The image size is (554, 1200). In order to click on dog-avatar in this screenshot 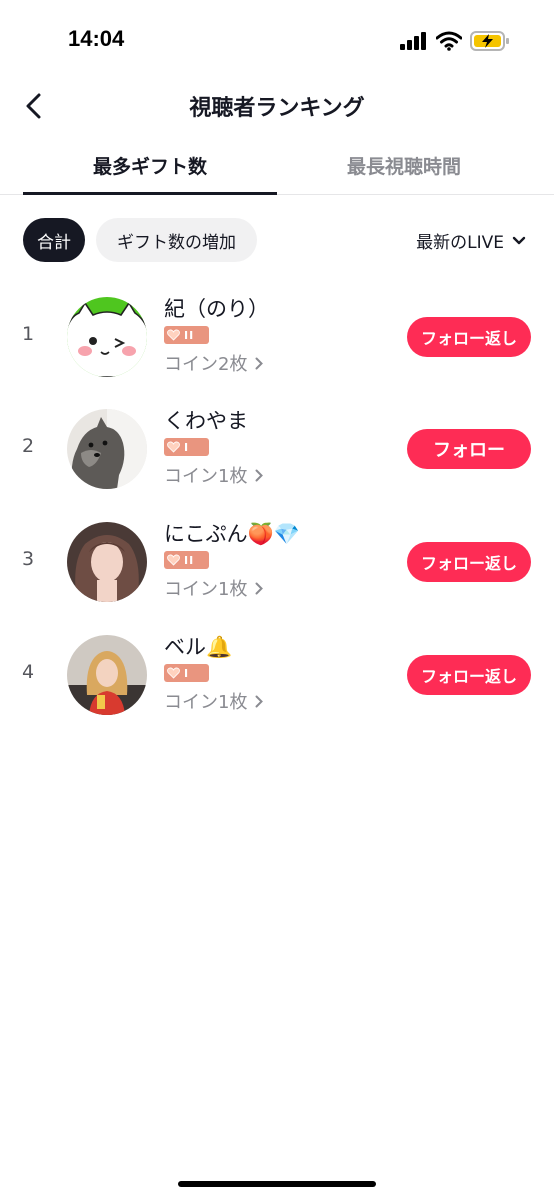, I will do `click(107, 449)`.